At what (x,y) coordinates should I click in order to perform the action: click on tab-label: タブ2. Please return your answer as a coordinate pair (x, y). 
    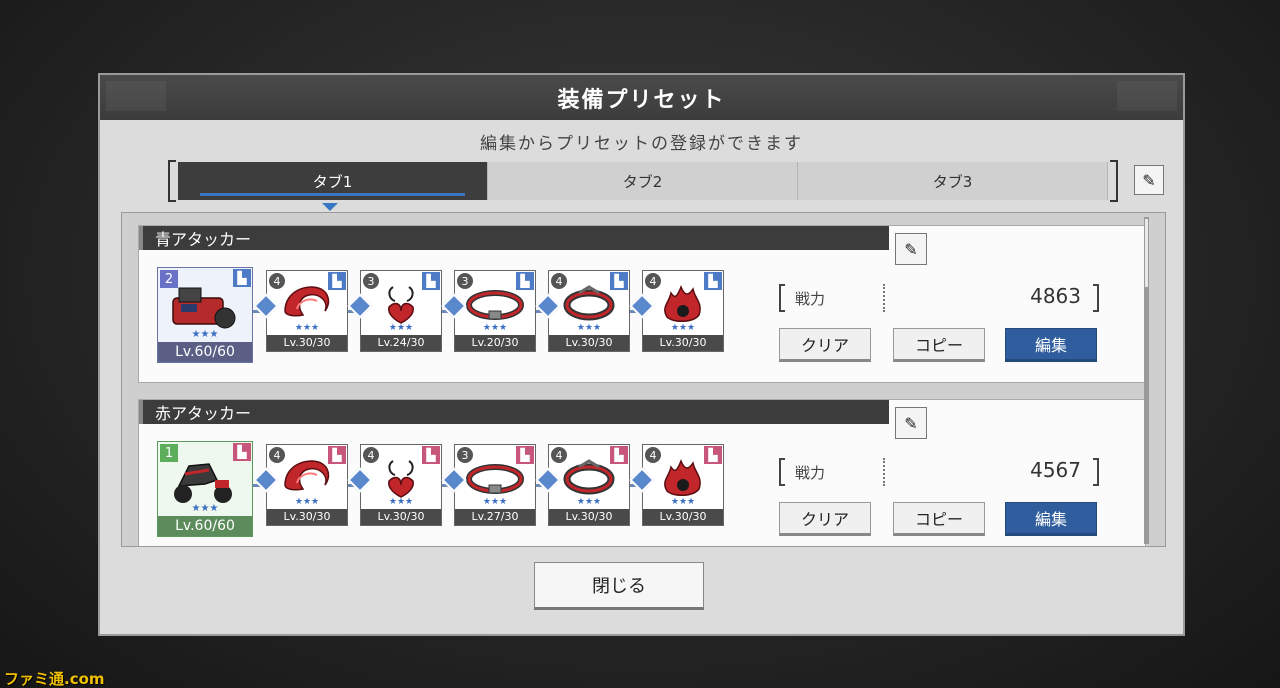
    Looking at the image, I should click on (642, 181).